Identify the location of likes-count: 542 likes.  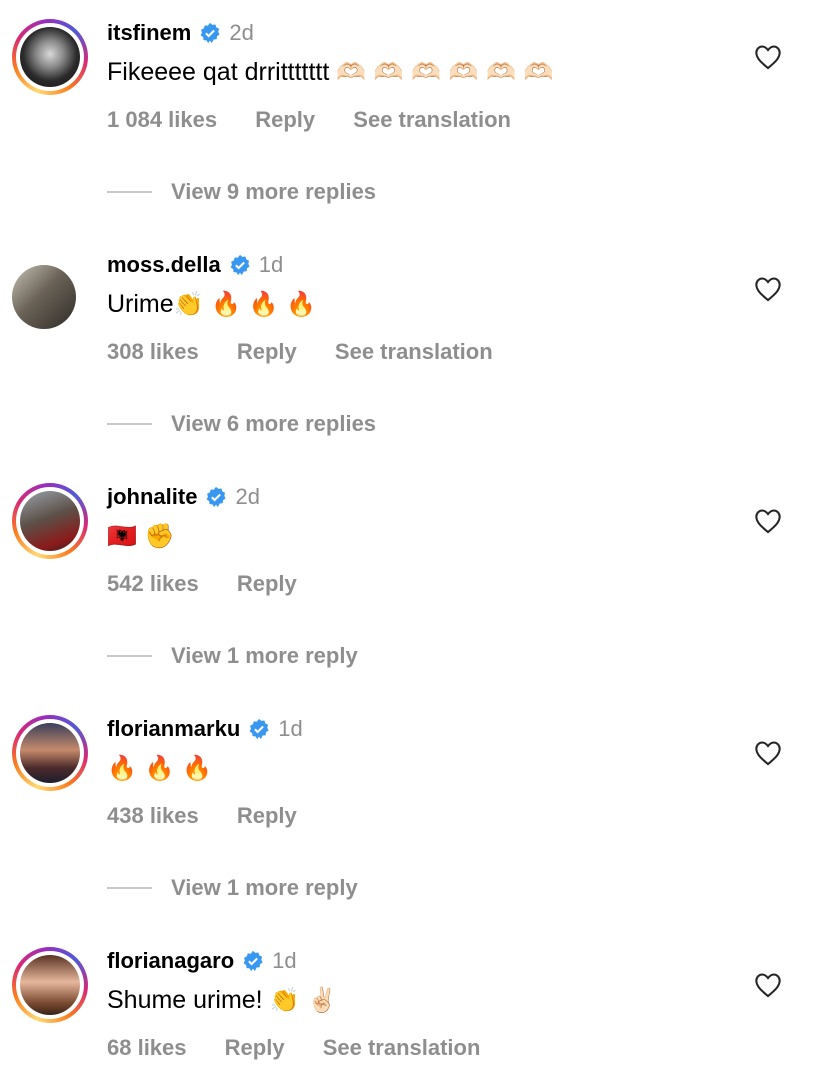
(153, 583).